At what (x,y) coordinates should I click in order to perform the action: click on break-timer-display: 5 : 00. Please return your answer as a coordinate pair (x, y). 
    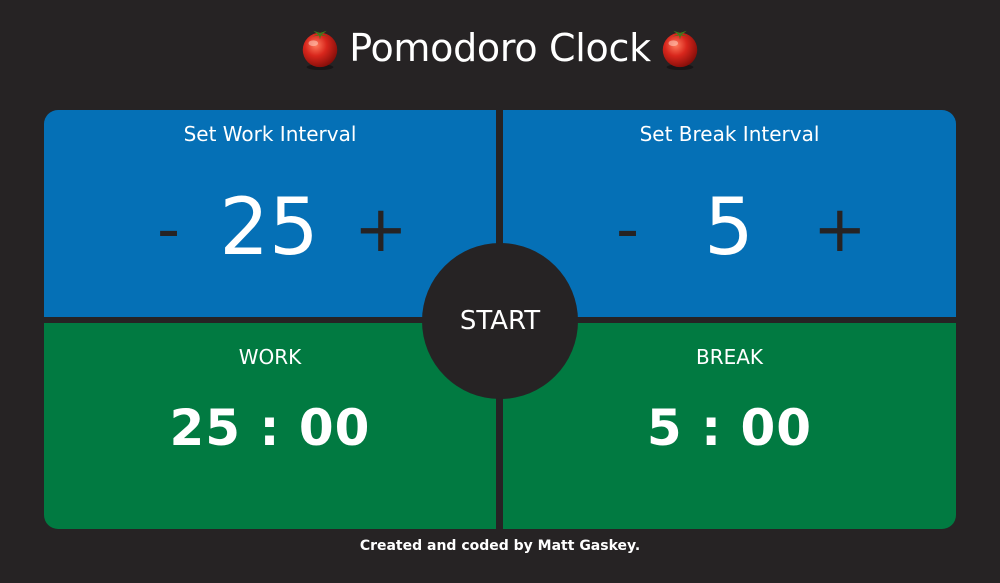
    Looking at the image, I should click on (729, 428).